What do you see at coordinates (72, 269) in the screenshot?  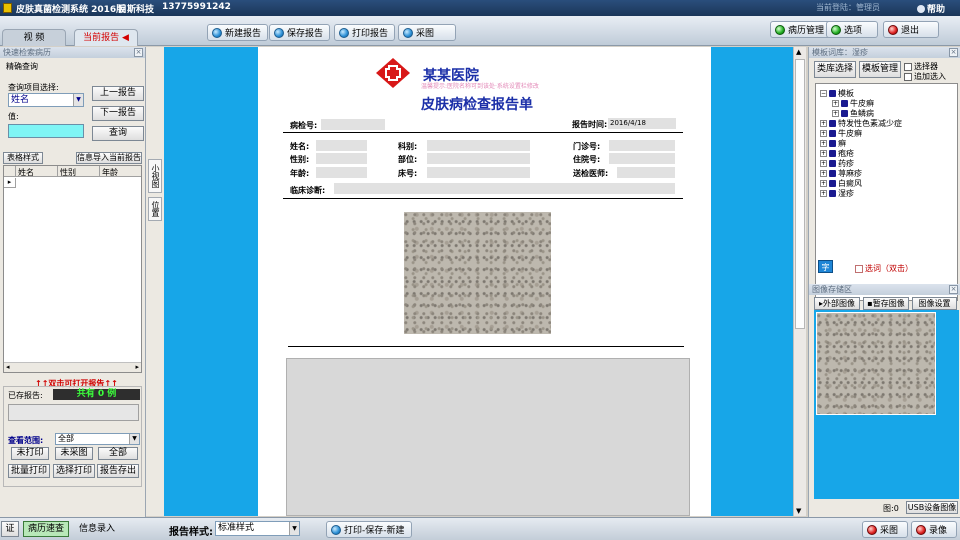 I see `patient-table: 姓名 性别 年龄 ▸ ◂ ▸` at bounding box center [72, 269].